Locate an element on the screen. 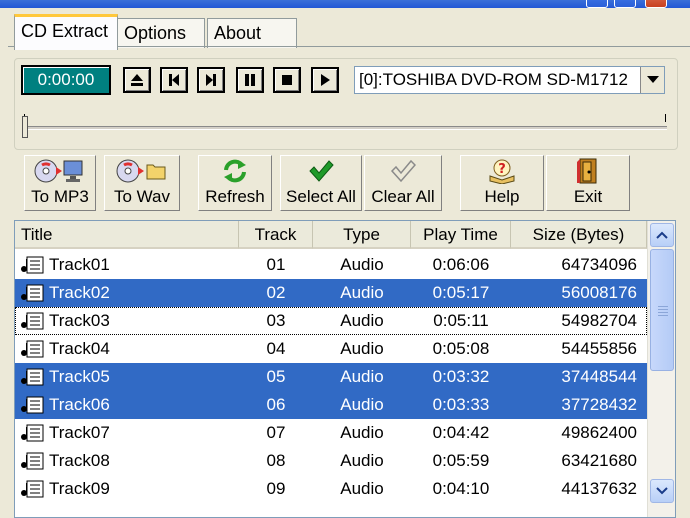 The width and height of the screenshot is (690, 518). drive-select-value: [0]:TOSHIBA DVD-ROM SD-M1712 is located at coordinates (493, 79).